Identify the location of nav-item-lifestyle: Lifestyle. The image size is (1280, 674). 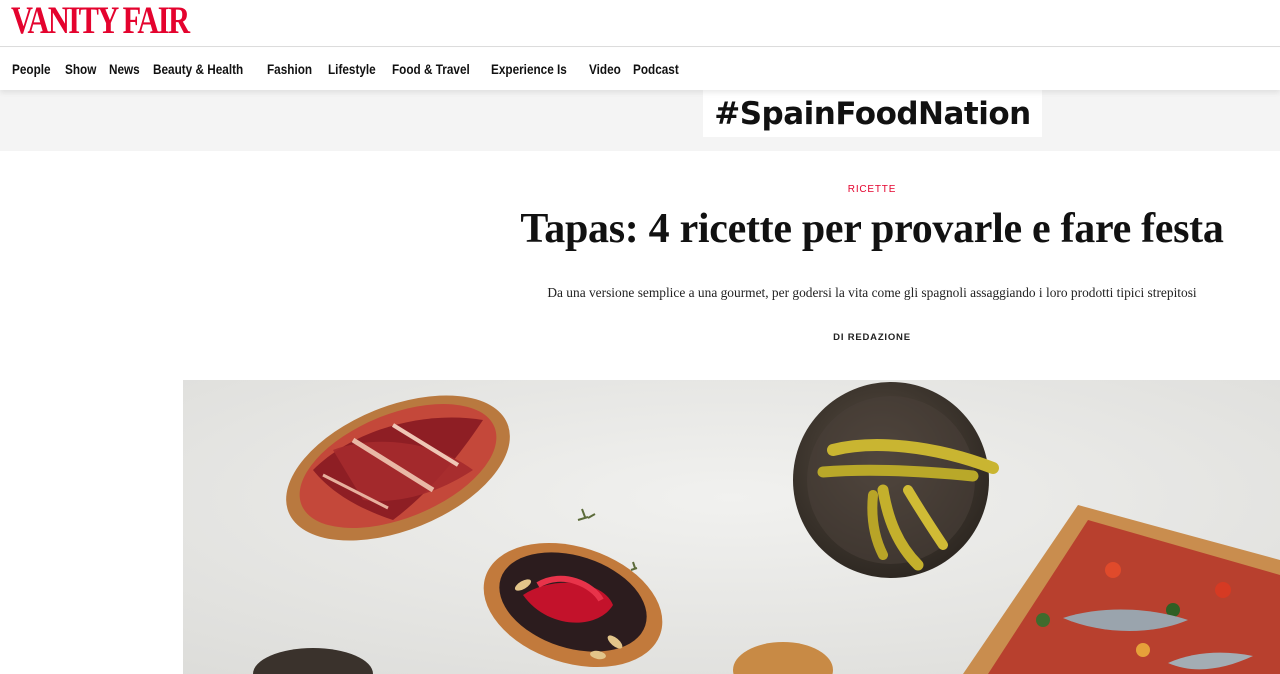
(352, 69).